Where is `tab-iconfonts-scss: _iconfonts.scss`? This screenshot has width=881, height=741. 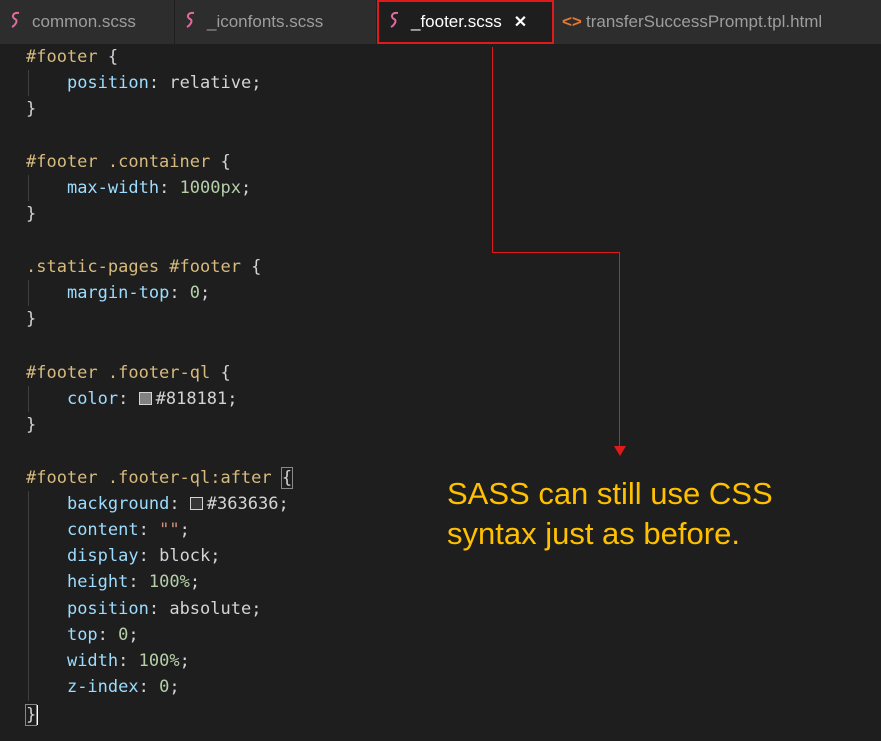 tab-iconfonts-scss: _iconfonts.scss is located at coordinates (276, 22).